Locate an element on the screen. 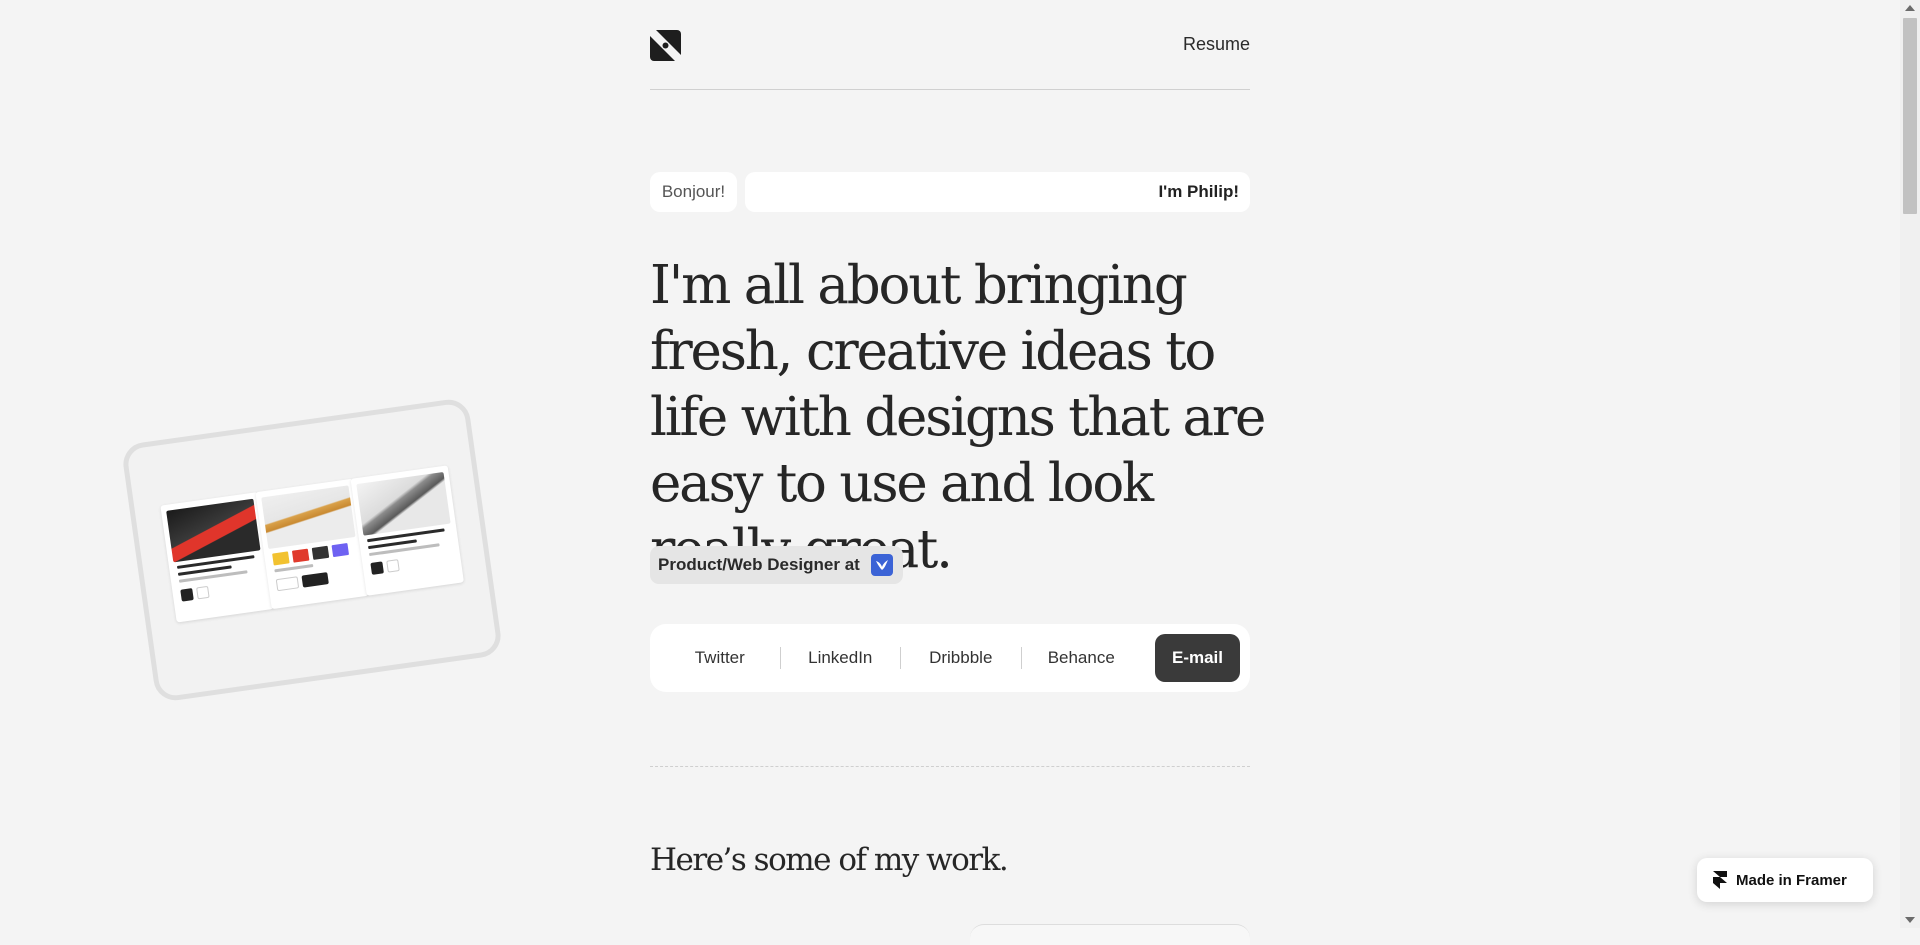 This screenshot has height=945, width=1920. gold-pen-image is located at coordinates (308, 517).